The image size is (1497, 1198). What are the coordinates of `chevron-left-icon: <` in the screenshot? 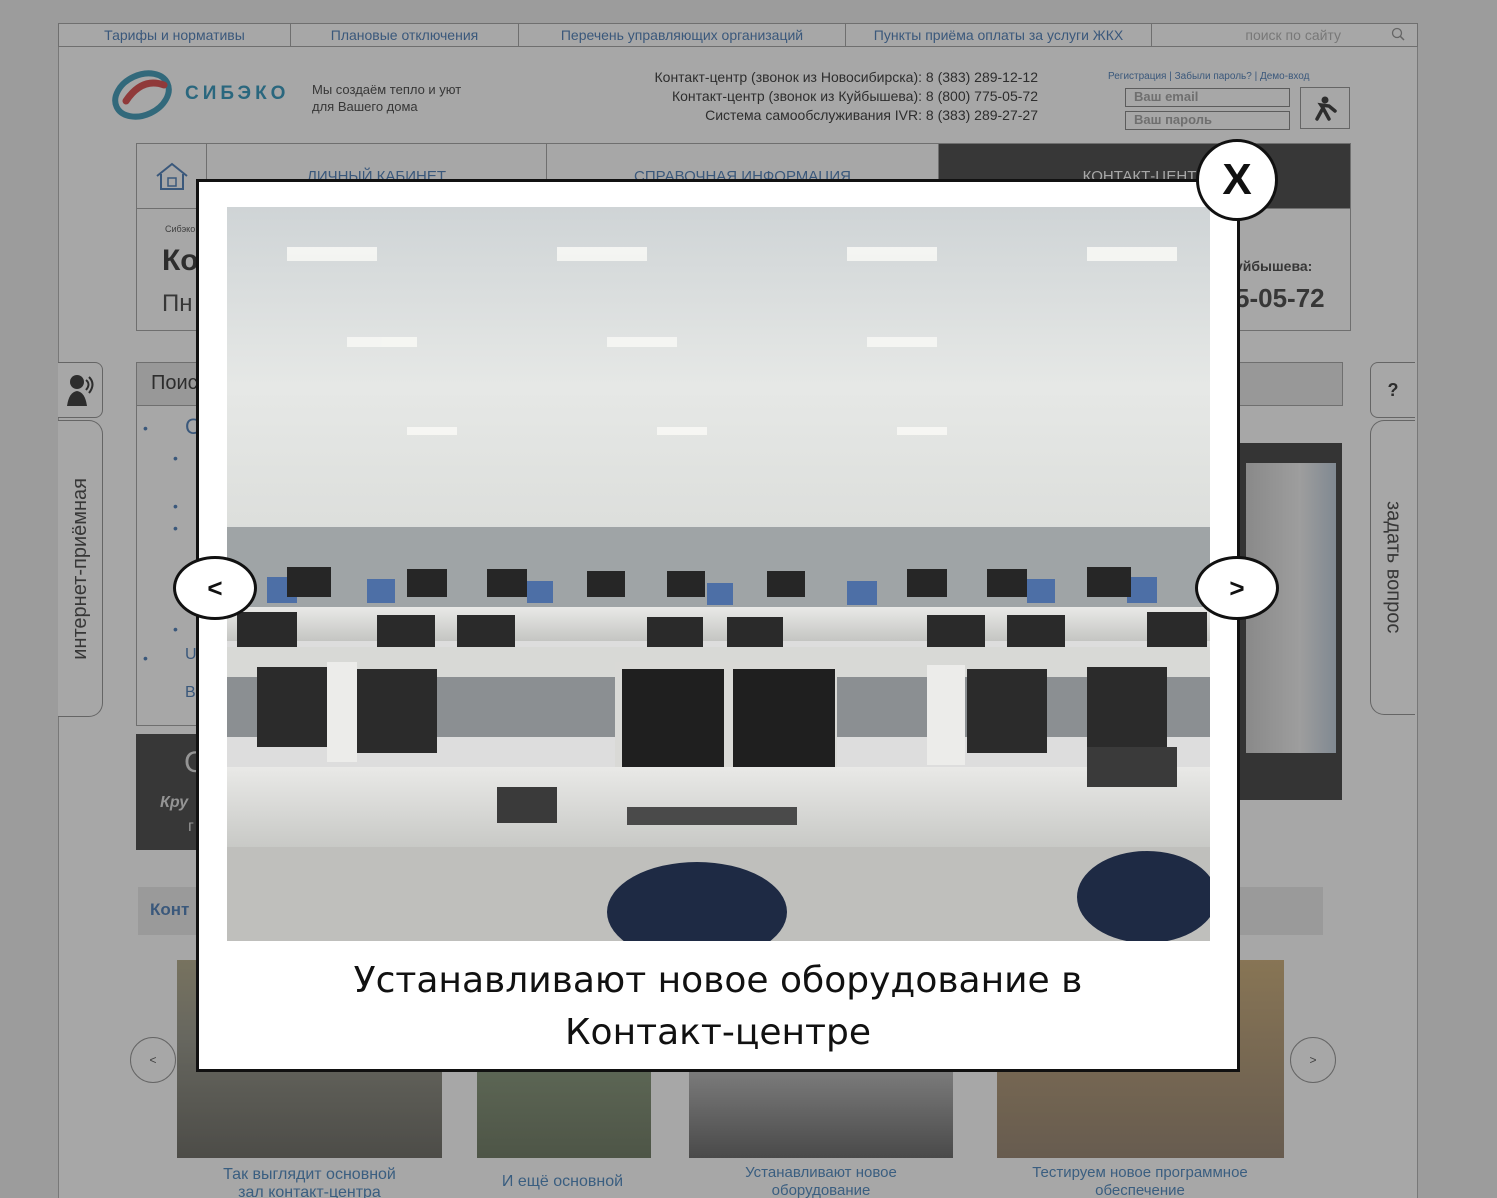 It's located at (215, 587).